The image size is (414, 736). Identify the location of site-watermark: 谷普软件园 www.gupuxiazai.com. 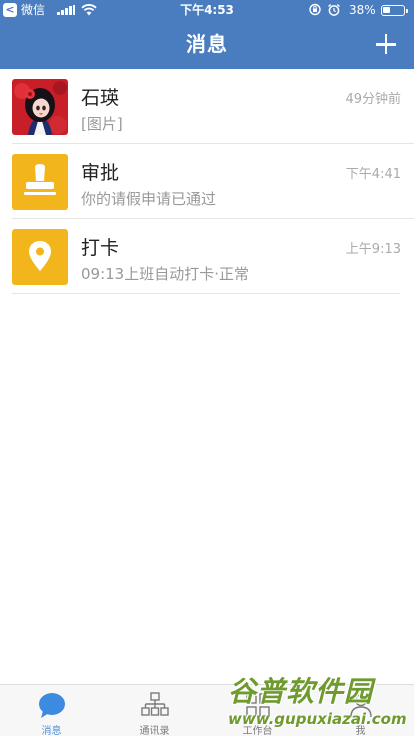
(320, 702).